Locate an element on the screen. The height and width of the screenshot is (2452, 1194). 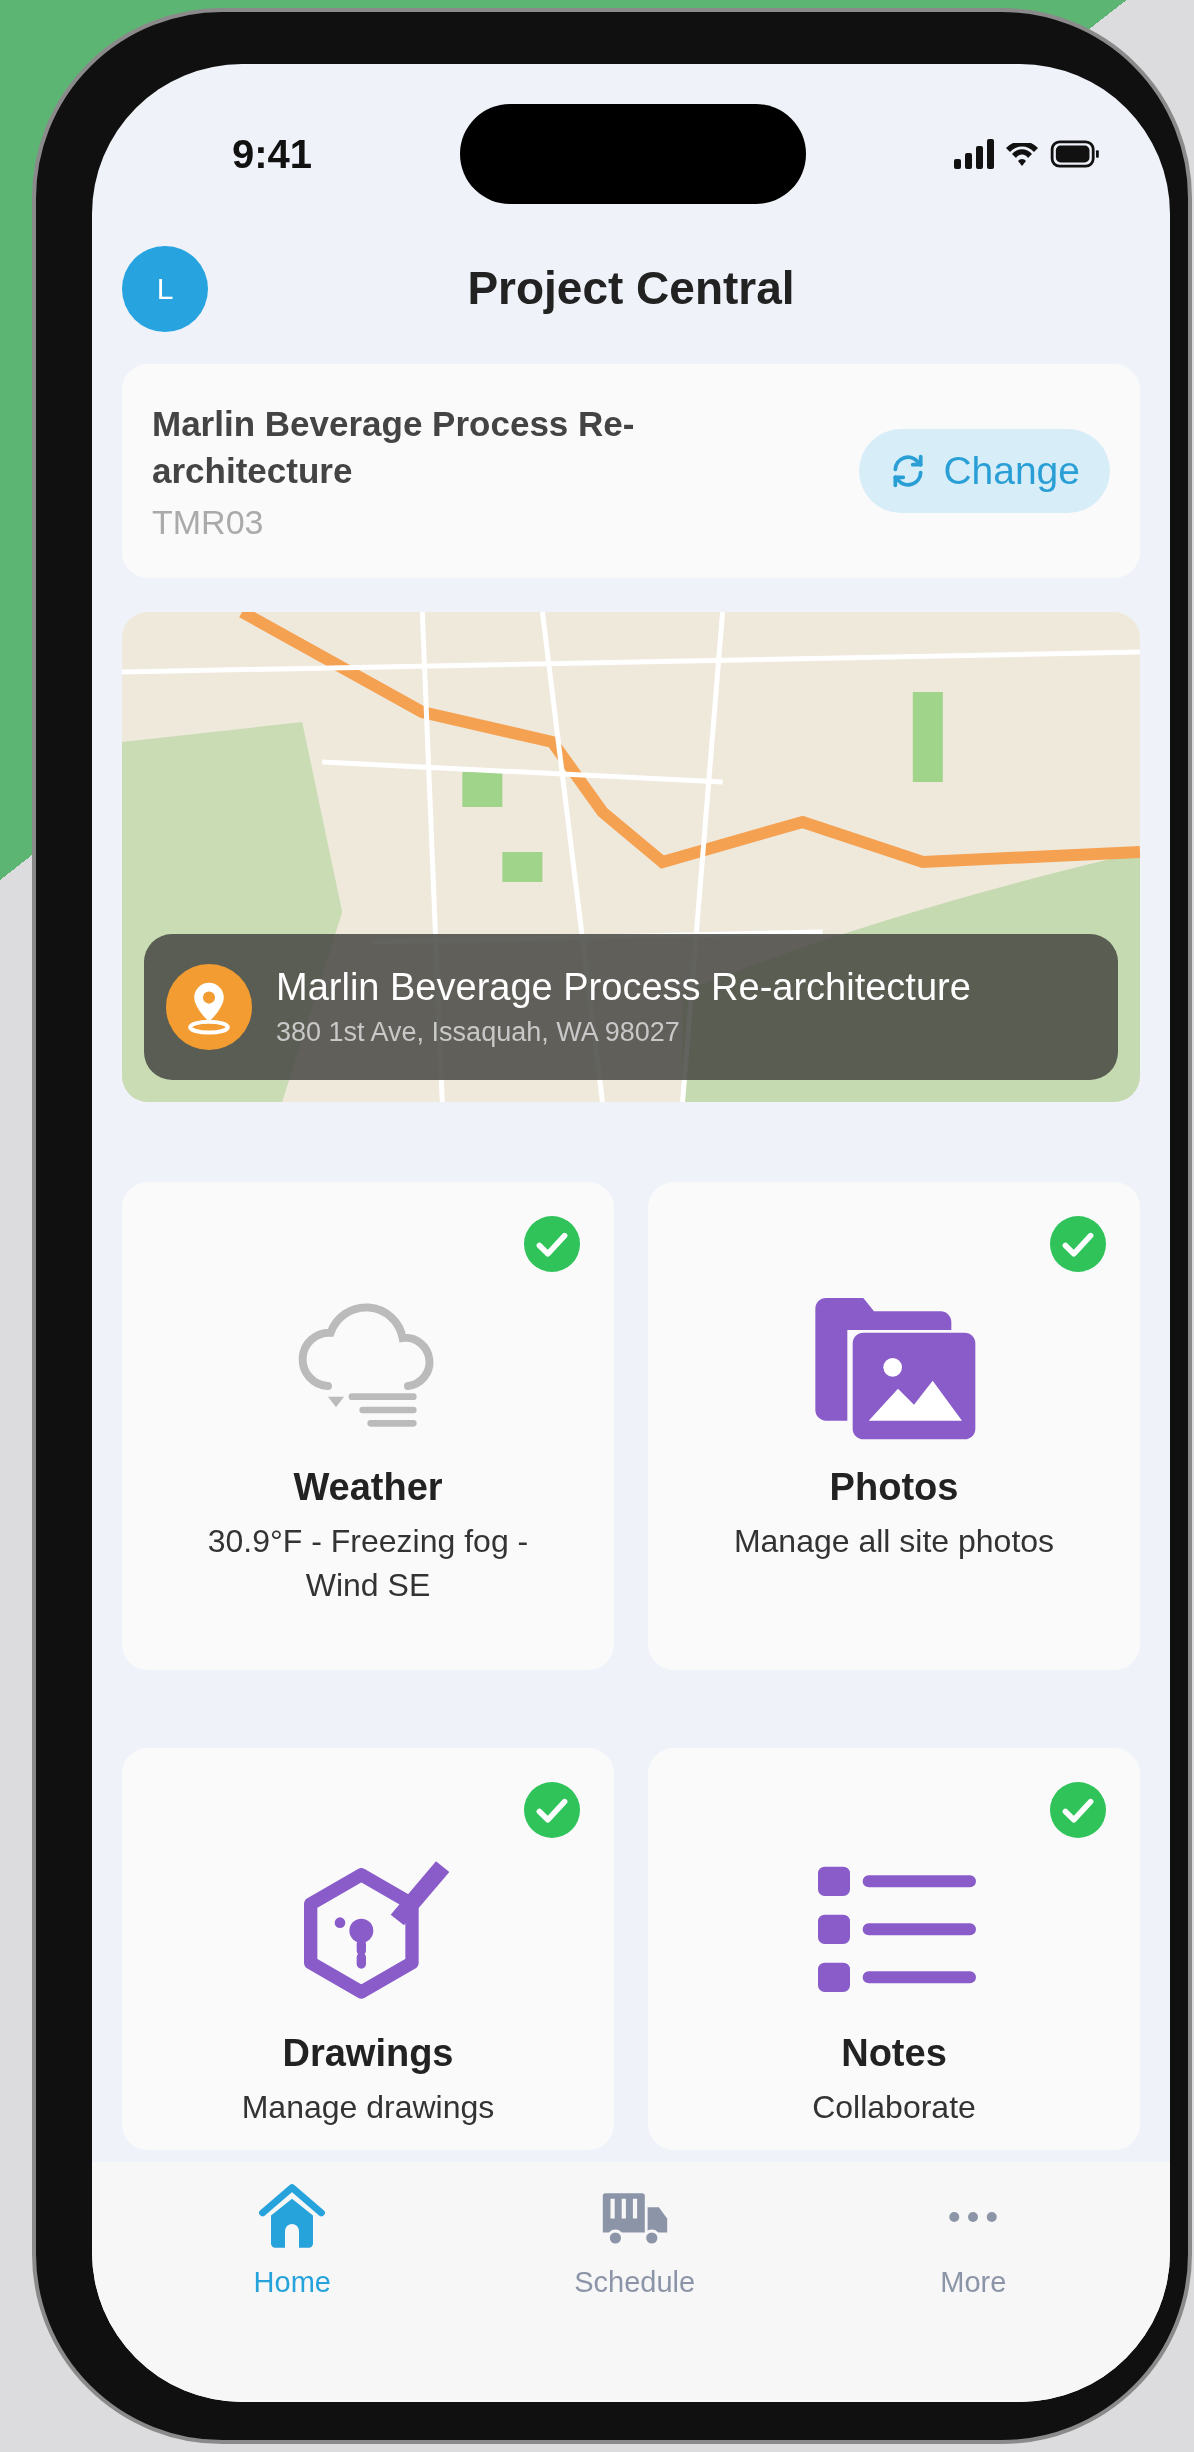
status-time: 9:41 is located at coordinates (272, 154).